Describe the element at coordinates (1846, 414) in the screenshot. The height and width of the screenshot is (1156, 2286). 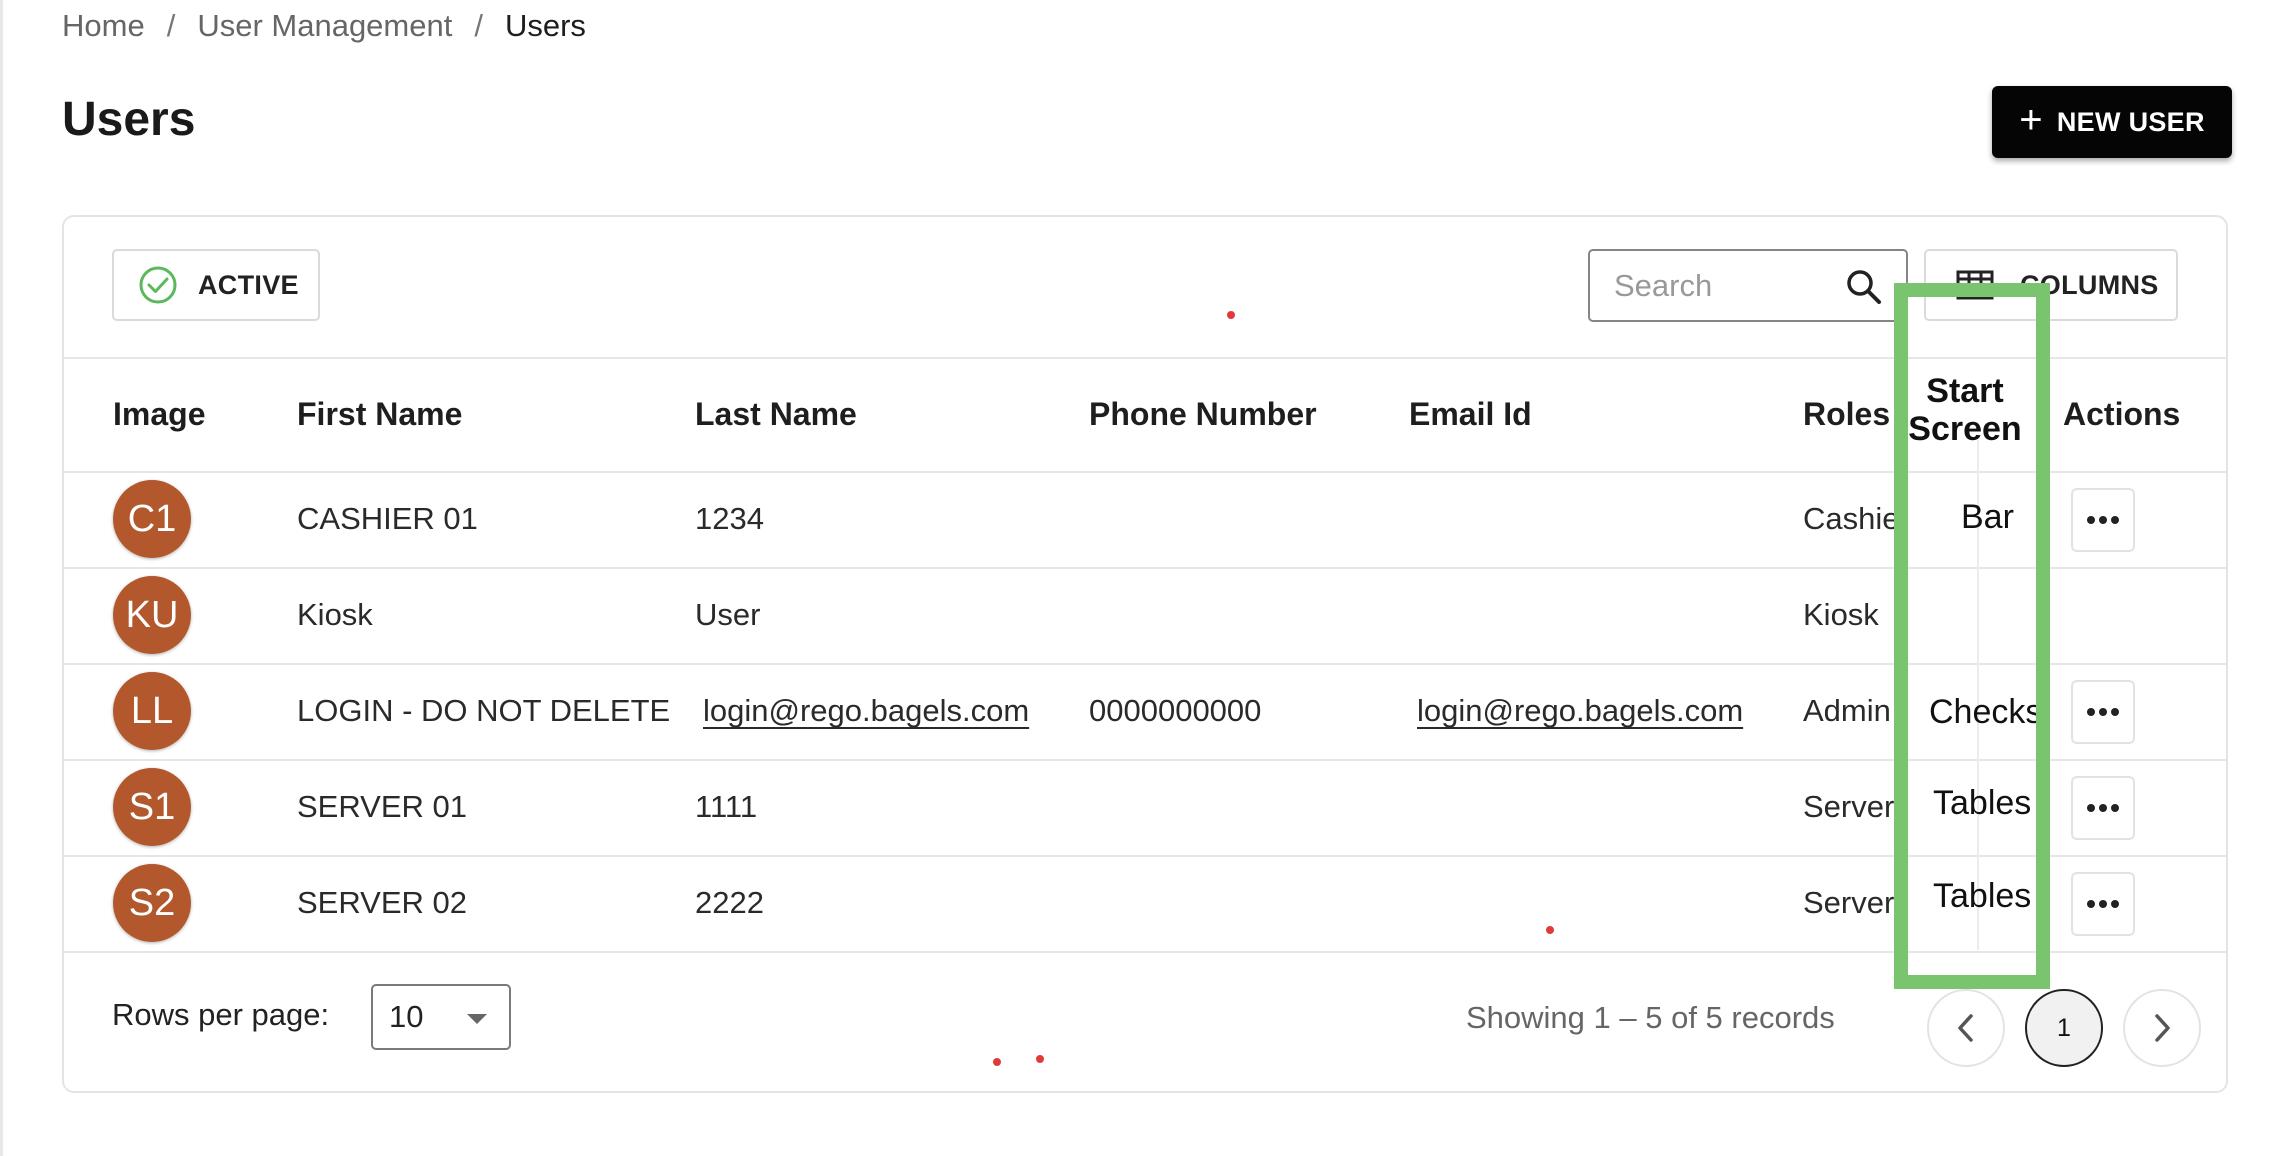
I see `header-roles: Roles` at that location.